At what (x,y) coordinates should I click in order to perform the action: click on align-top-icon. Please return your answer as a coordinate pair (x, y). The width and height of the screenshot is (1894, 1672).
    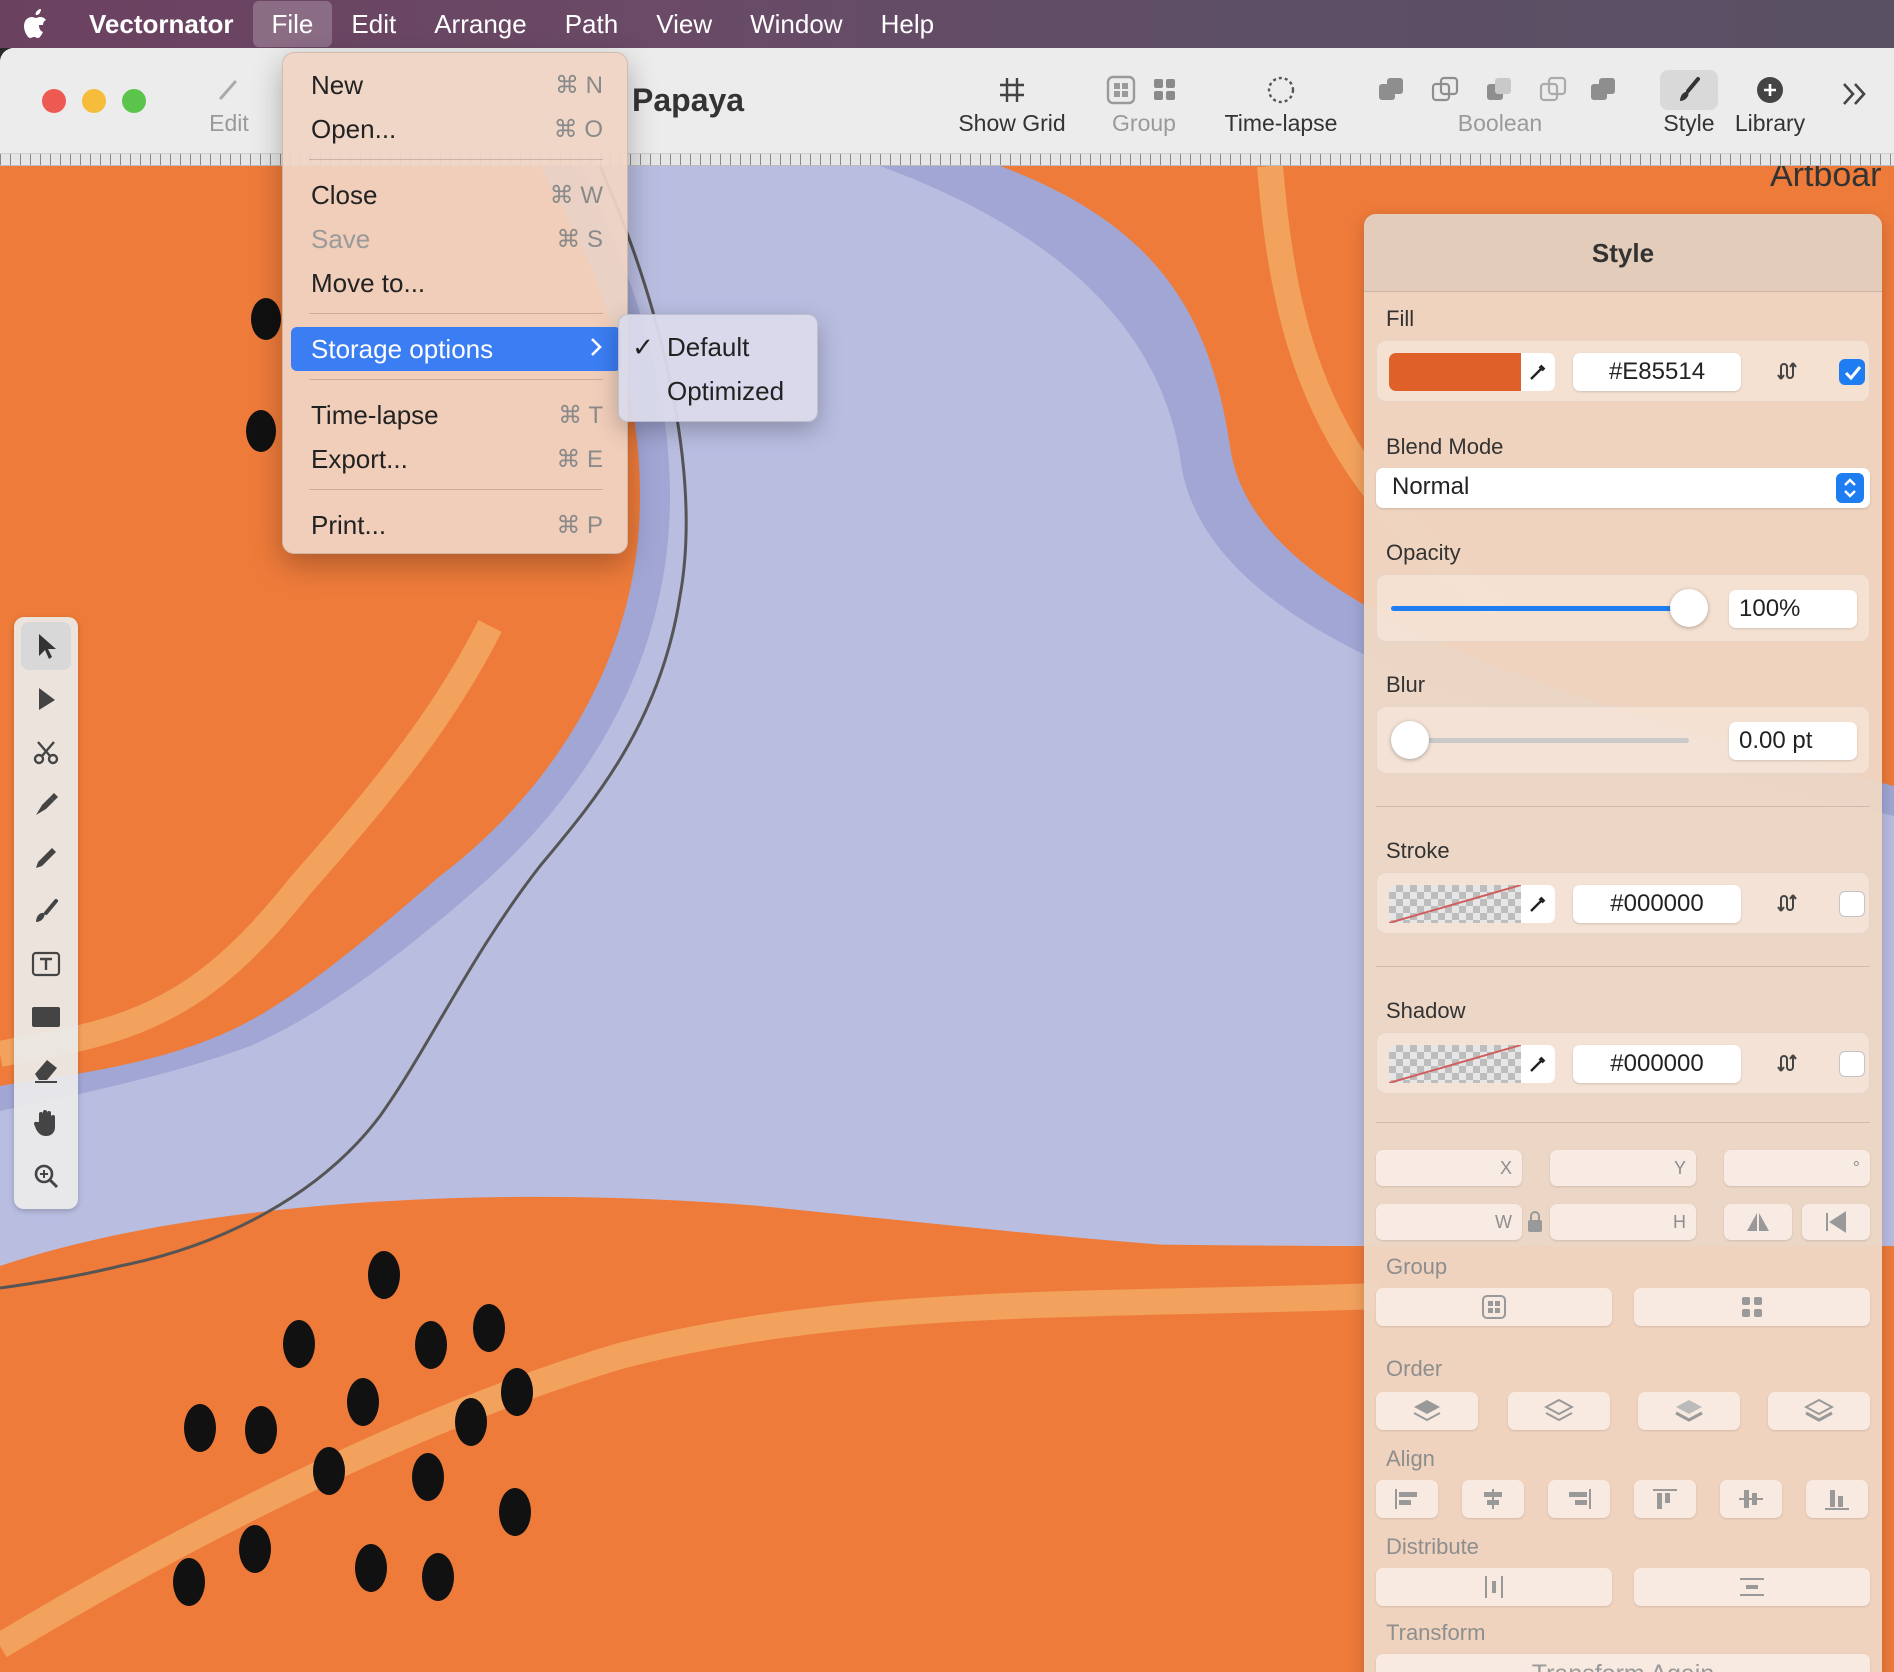
    Looking at the image, I should click on (1665, 1499).